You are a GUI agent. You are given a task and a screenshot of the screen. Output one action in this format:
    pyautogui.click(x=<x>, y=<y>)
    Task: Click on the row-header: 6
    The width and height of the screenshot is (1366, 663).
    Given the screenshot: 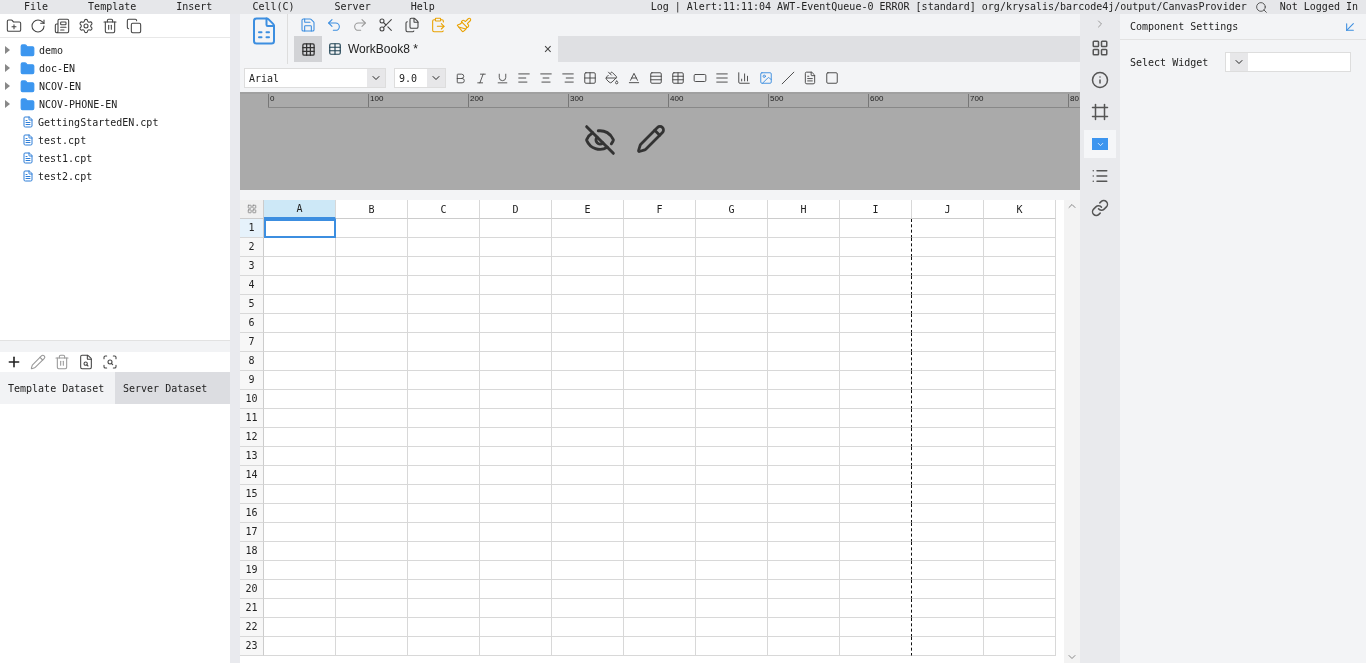 What is the action you would take?
    pyautogui.click(x=252, y=323)
    